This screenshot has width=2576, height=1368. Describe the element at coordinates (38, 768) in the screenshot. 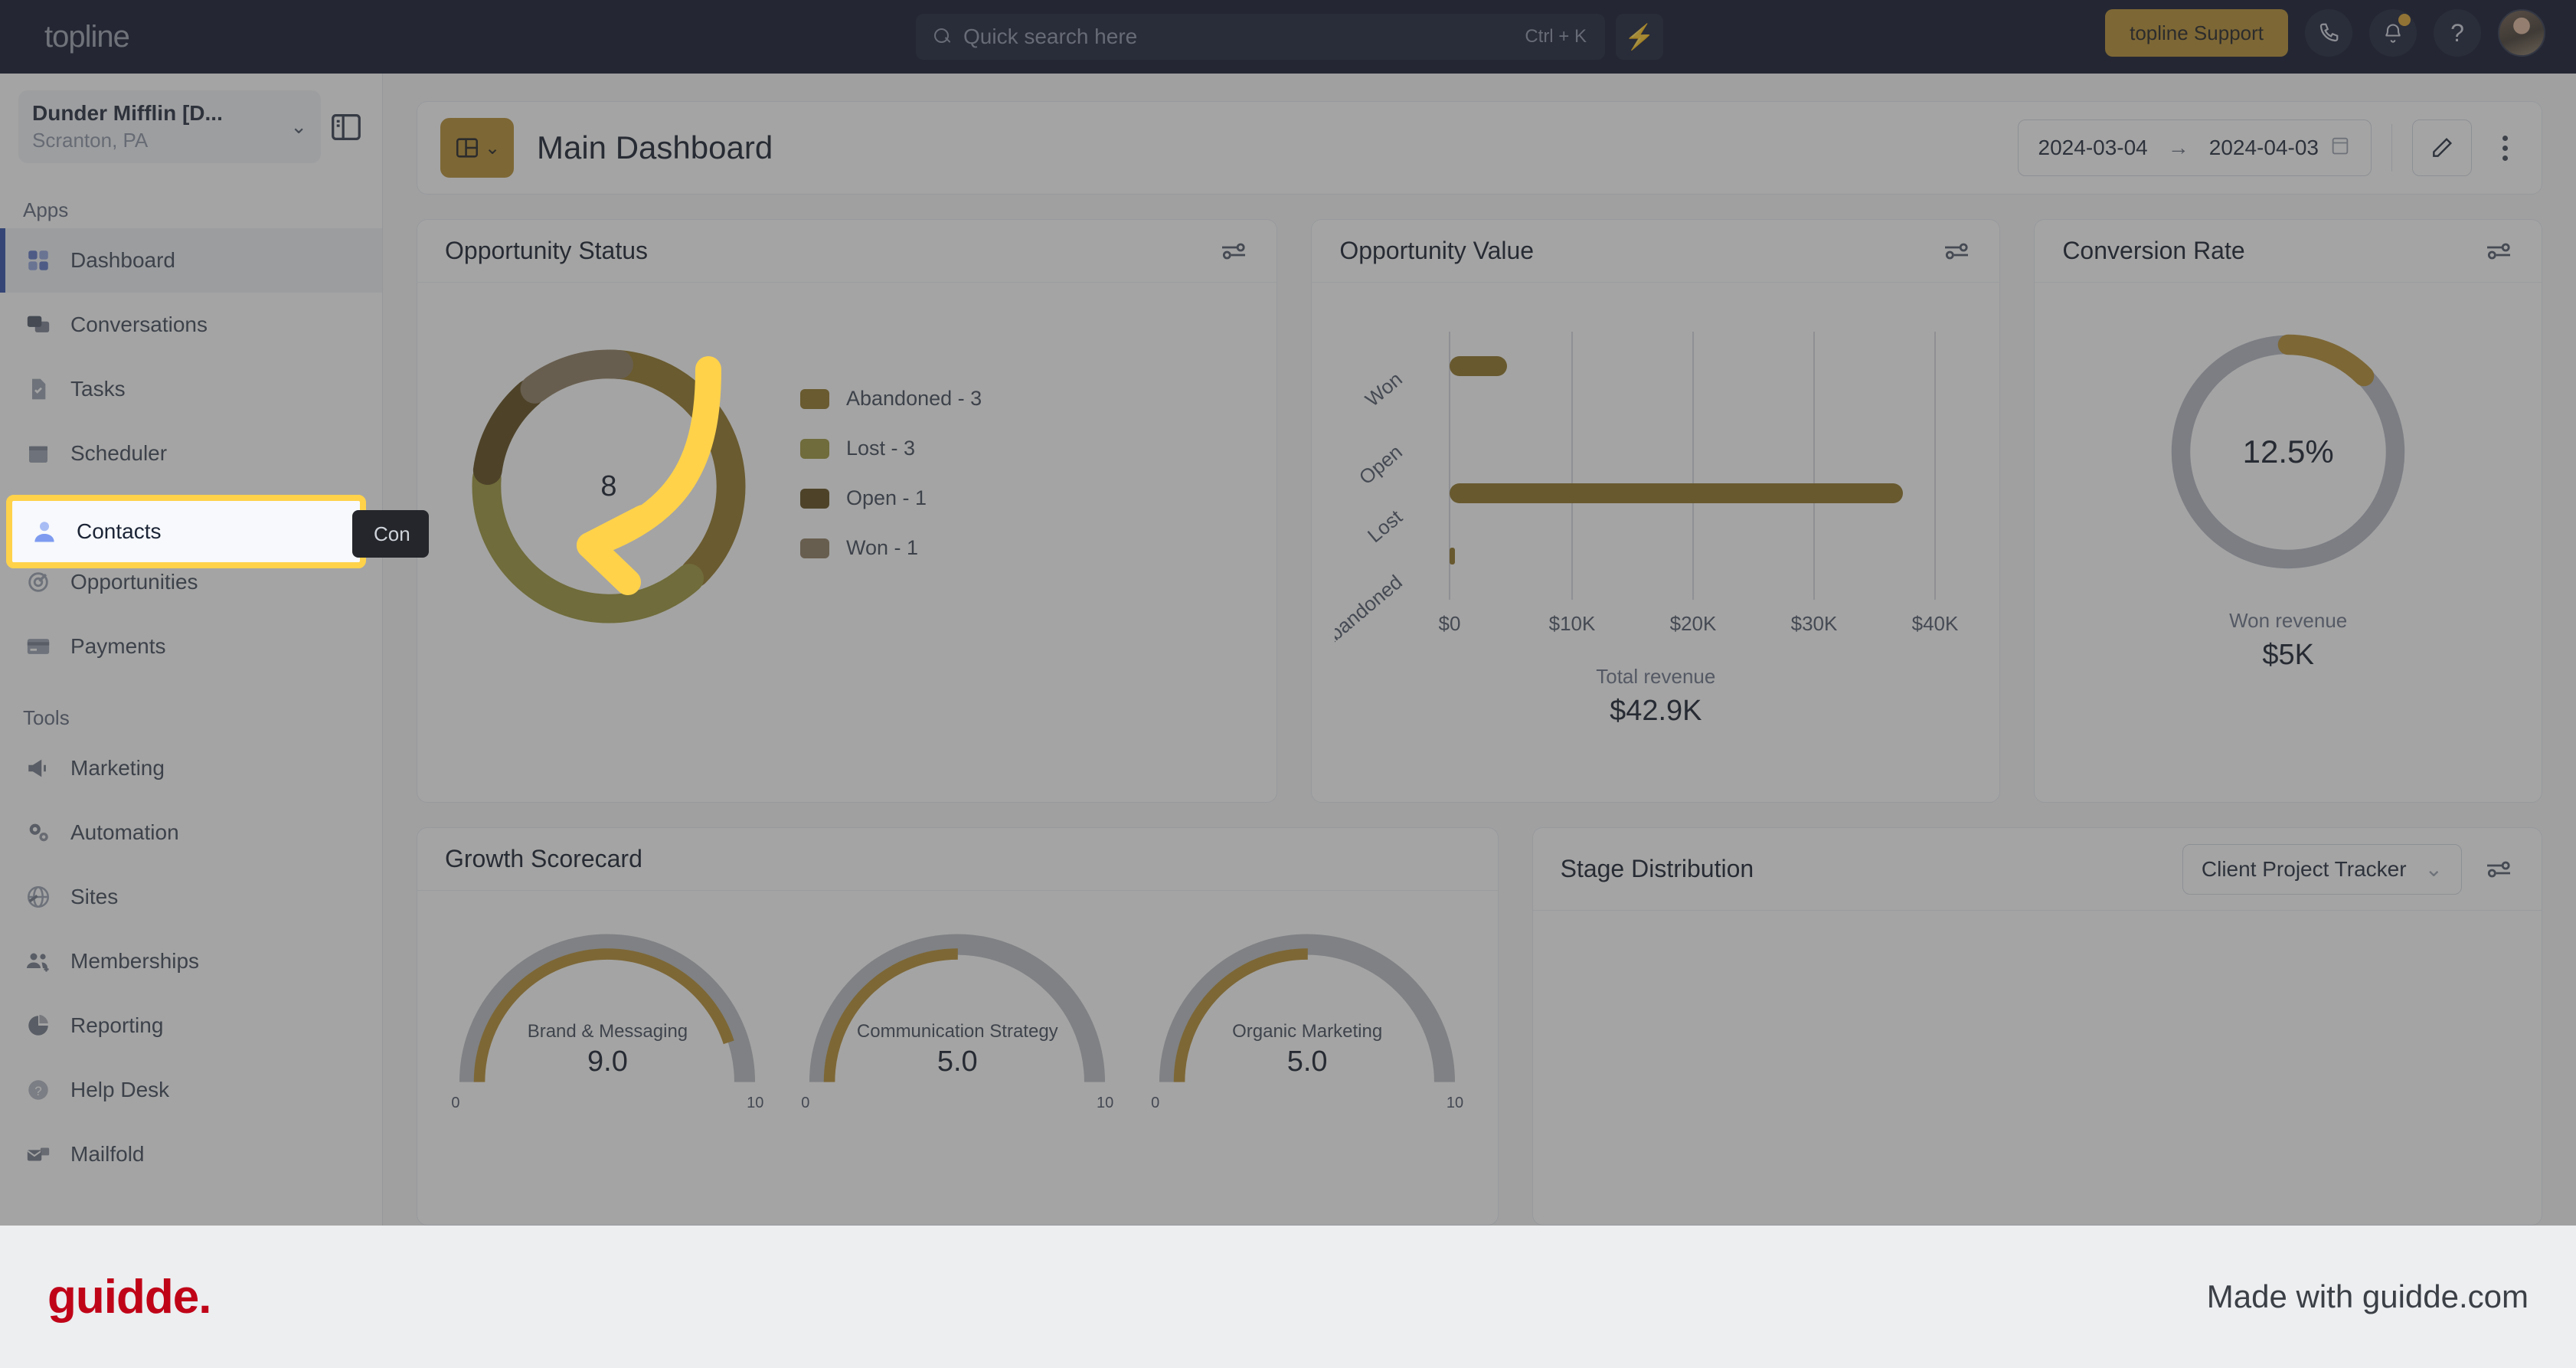

I see `megaphone-icon` at that location.